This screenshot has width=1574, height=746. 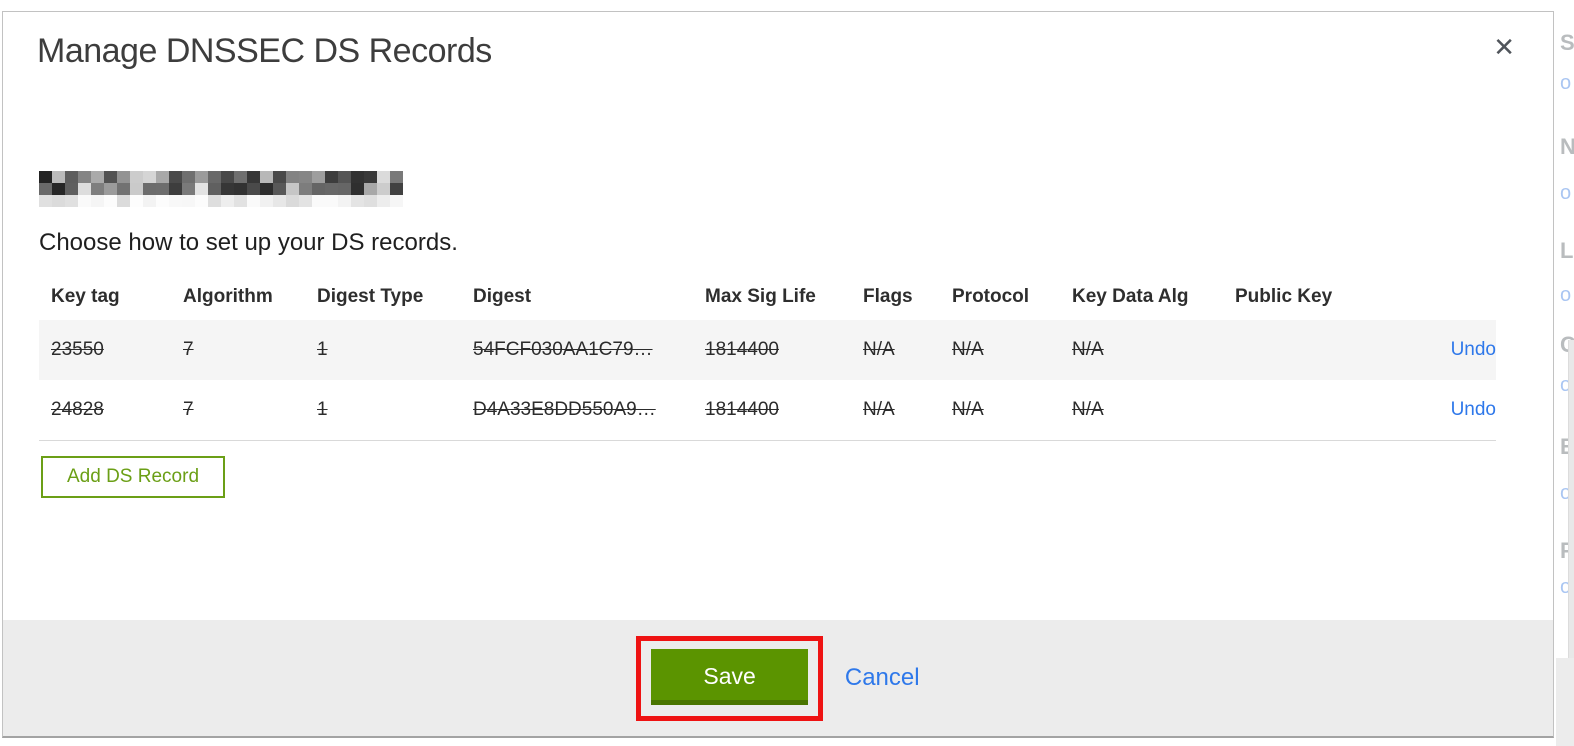 I want to click on save-button: Save, so click(x=729, y=676).